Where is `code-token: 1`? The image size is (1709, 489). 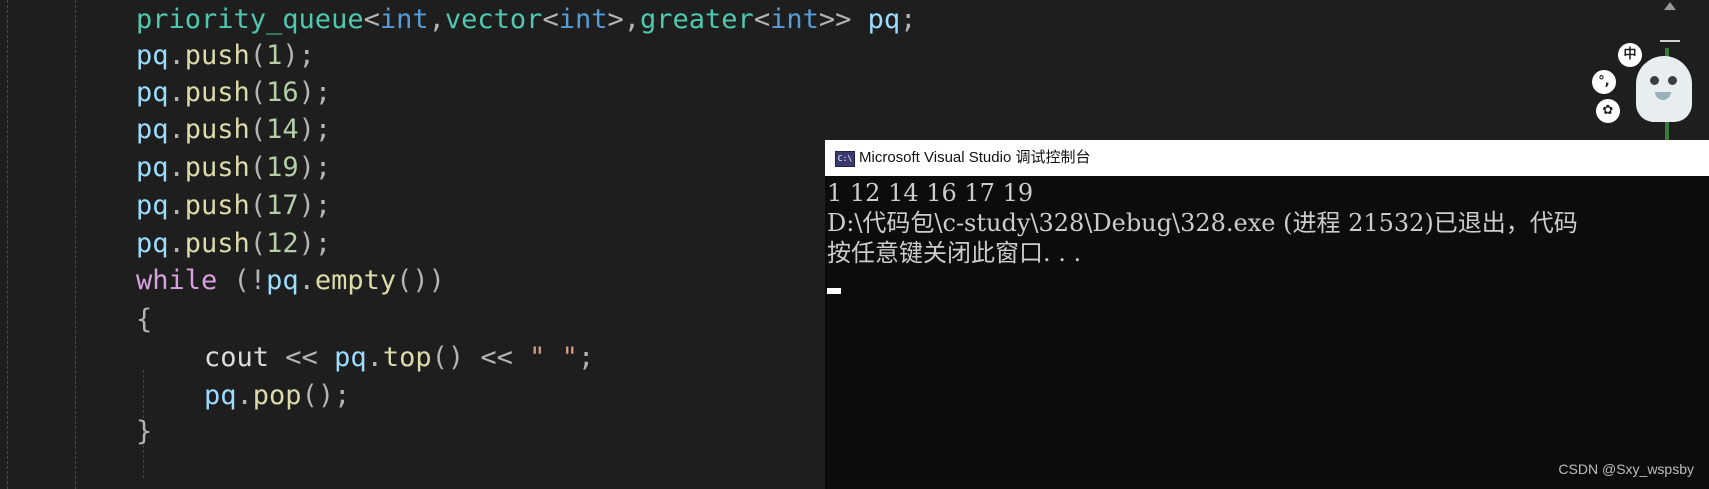
code-token: 1 is located at coordinates (274, 55).